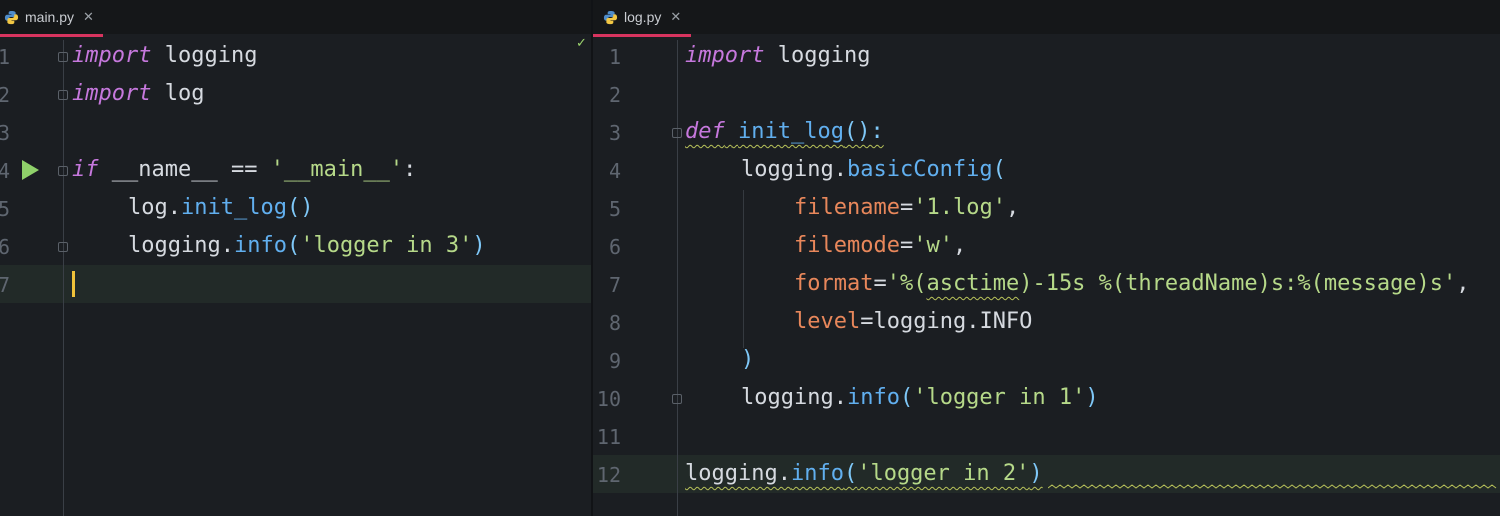  Describe the element at coordinates (5, 285) in the screenshot. I see `line-number: 7` at that location.